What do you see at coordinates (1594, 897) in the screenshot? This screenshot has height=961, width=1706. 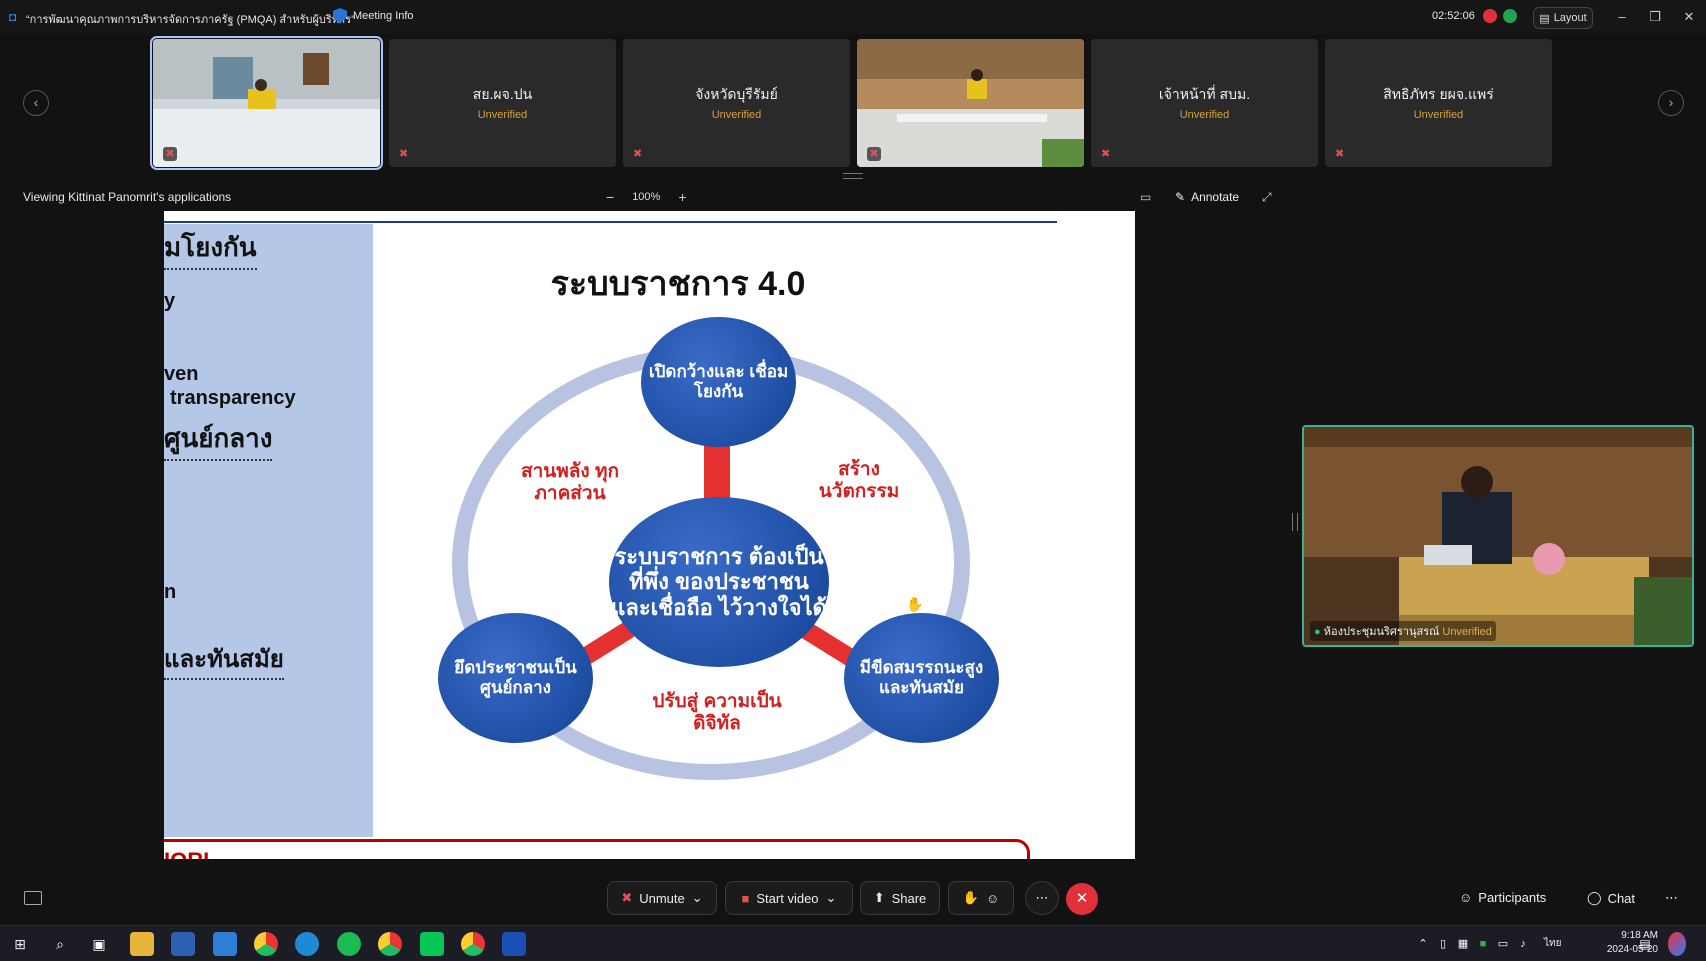 I see `chat-icon: ◯` at bounding box center [1594, 897].